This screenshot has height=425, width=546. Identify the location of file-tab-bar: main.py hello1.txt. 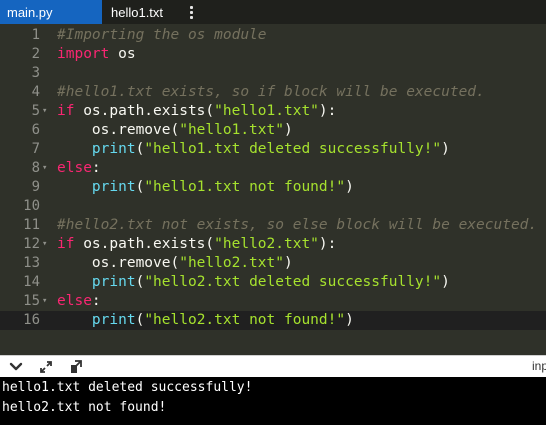
(273, 12).